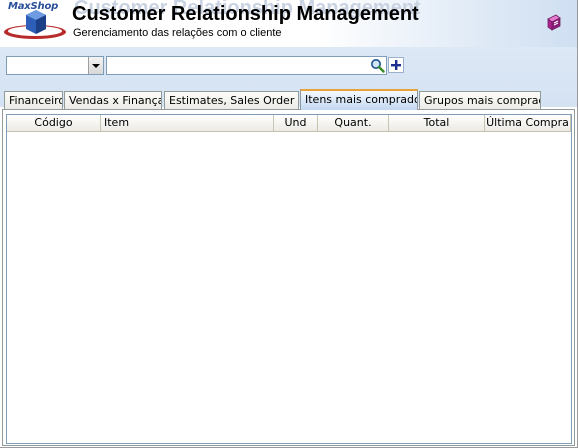 Image resolution: width=578 pixels, height=448 pixels. Describe the element at coordinates (54, 123) in the screenshot. I see `column-header-codigo: Código` at that location.